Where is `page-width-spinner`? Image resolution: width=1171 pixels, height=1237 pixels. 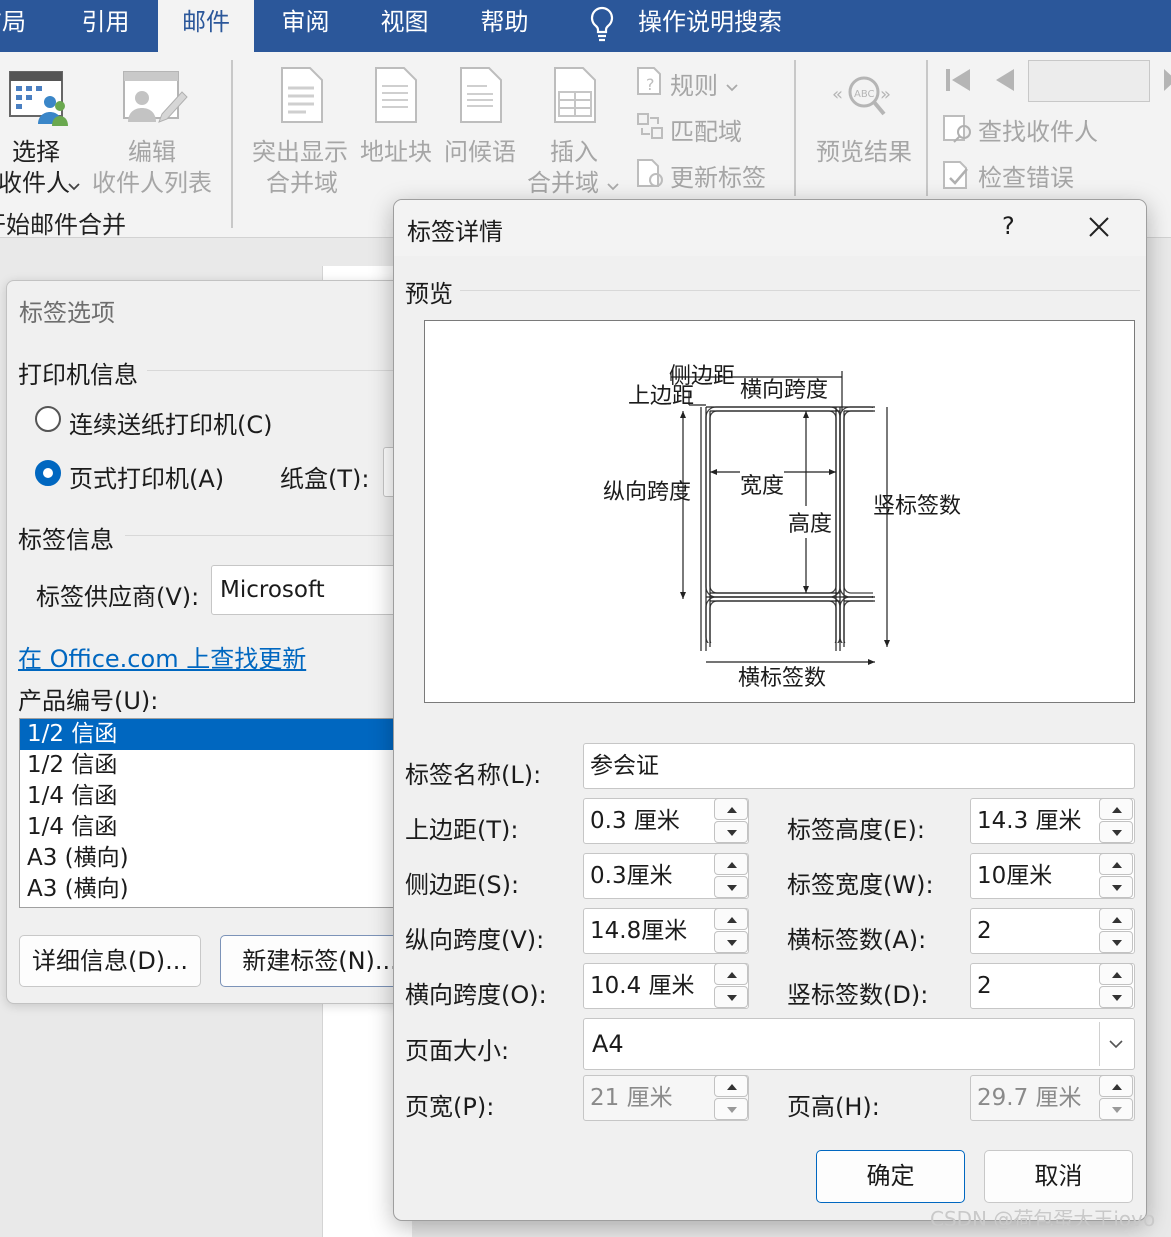
page-width-spinner is located at coordinates (731, 1098).